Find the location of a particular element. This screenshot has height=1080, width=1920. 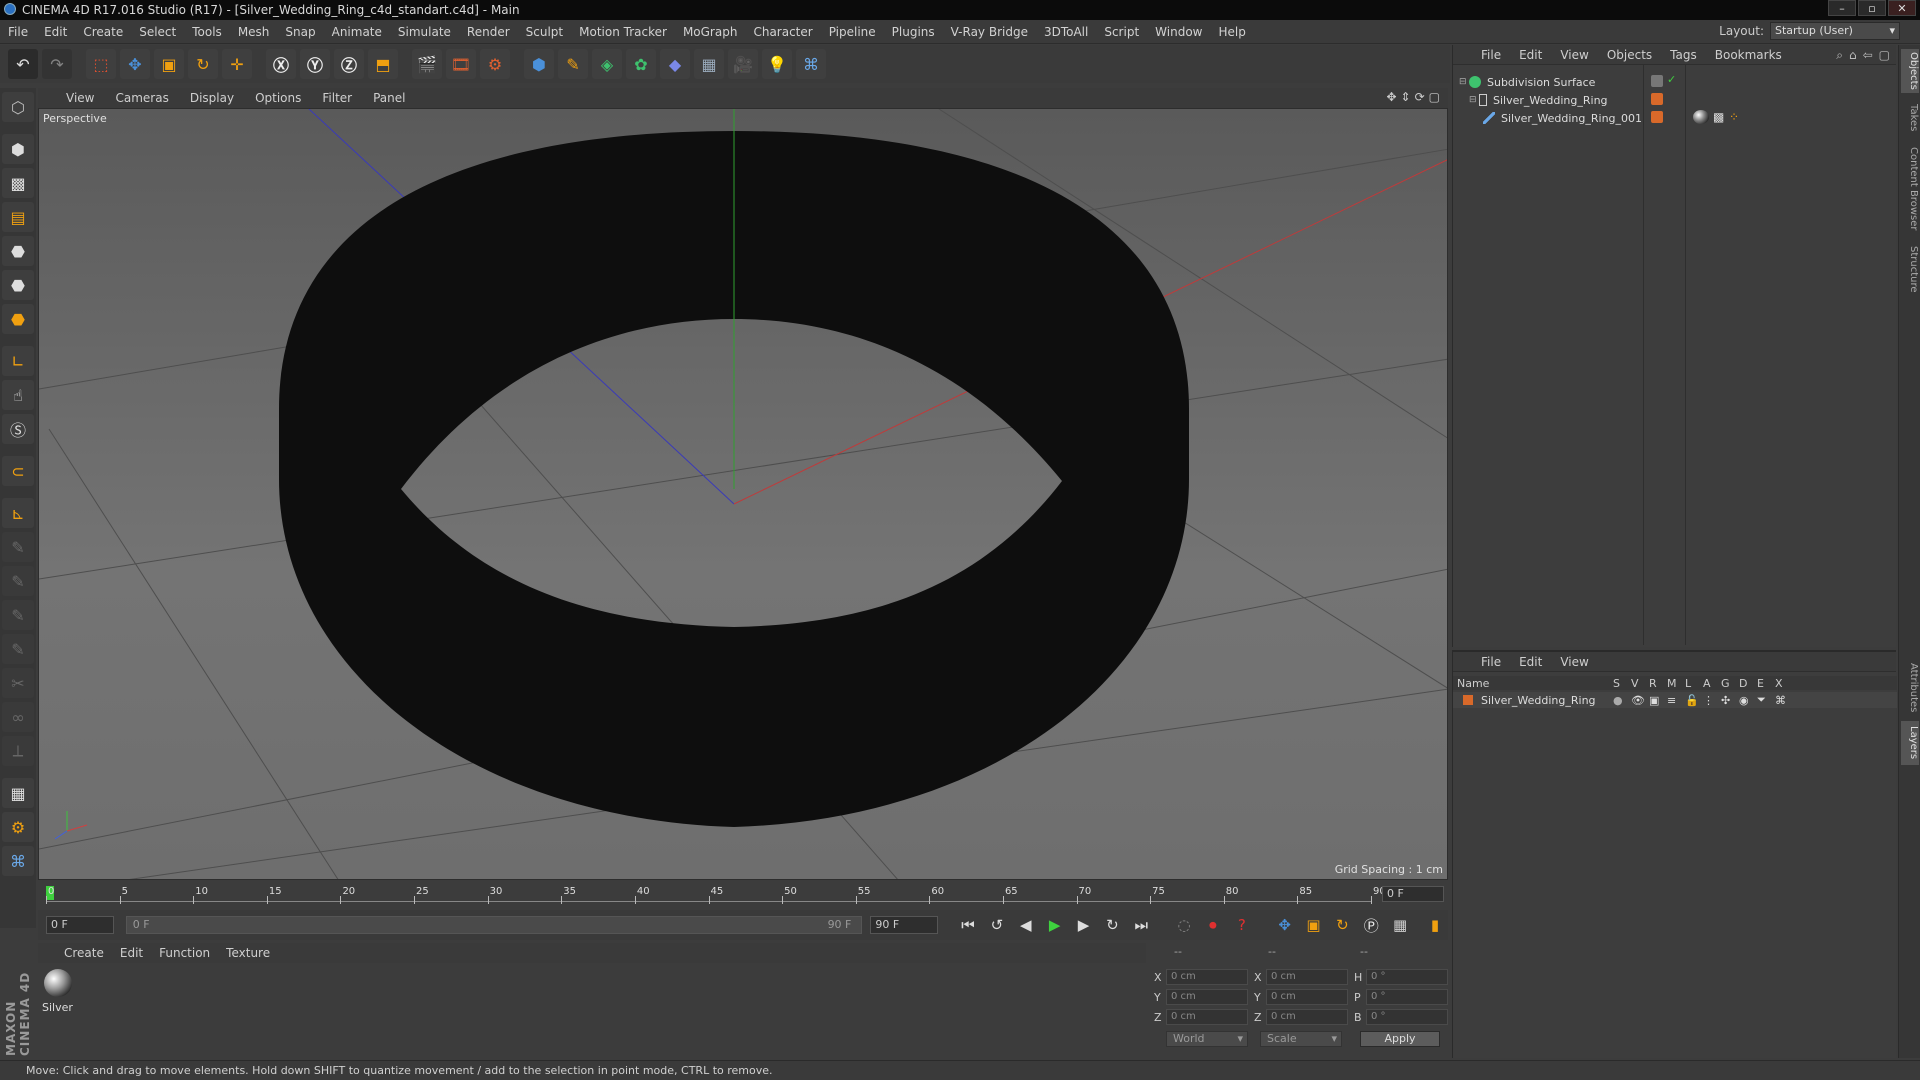

rotate-icon: ↻ is located at coordinates (203, 64).